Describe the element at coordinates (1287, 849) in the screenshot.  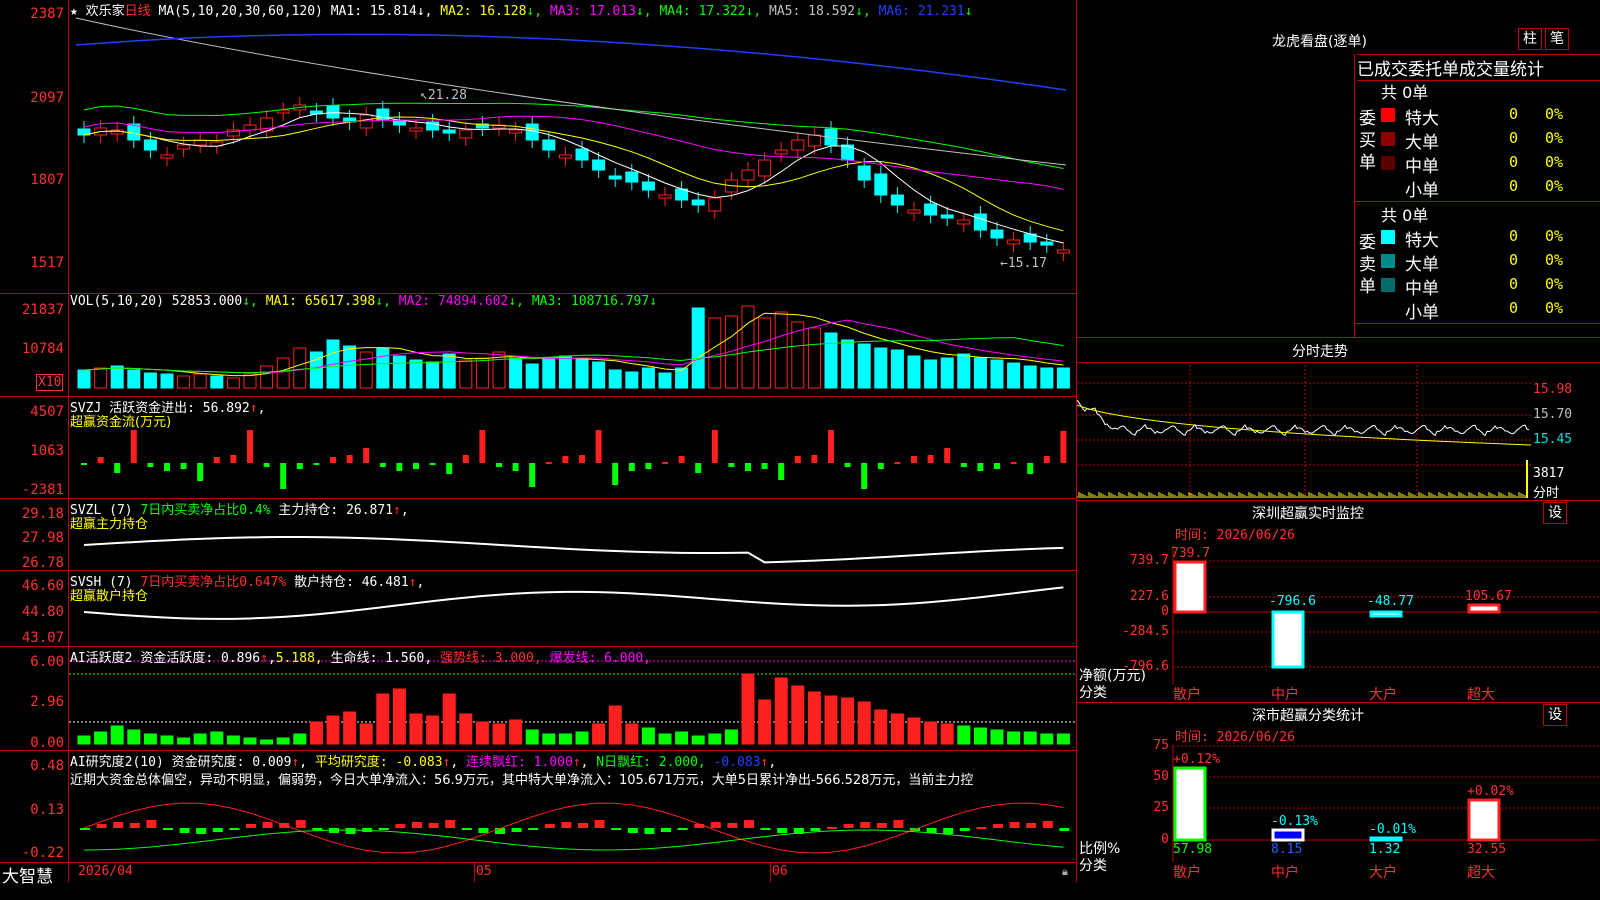
I see `stat-bar-value: 8.15` at that location.